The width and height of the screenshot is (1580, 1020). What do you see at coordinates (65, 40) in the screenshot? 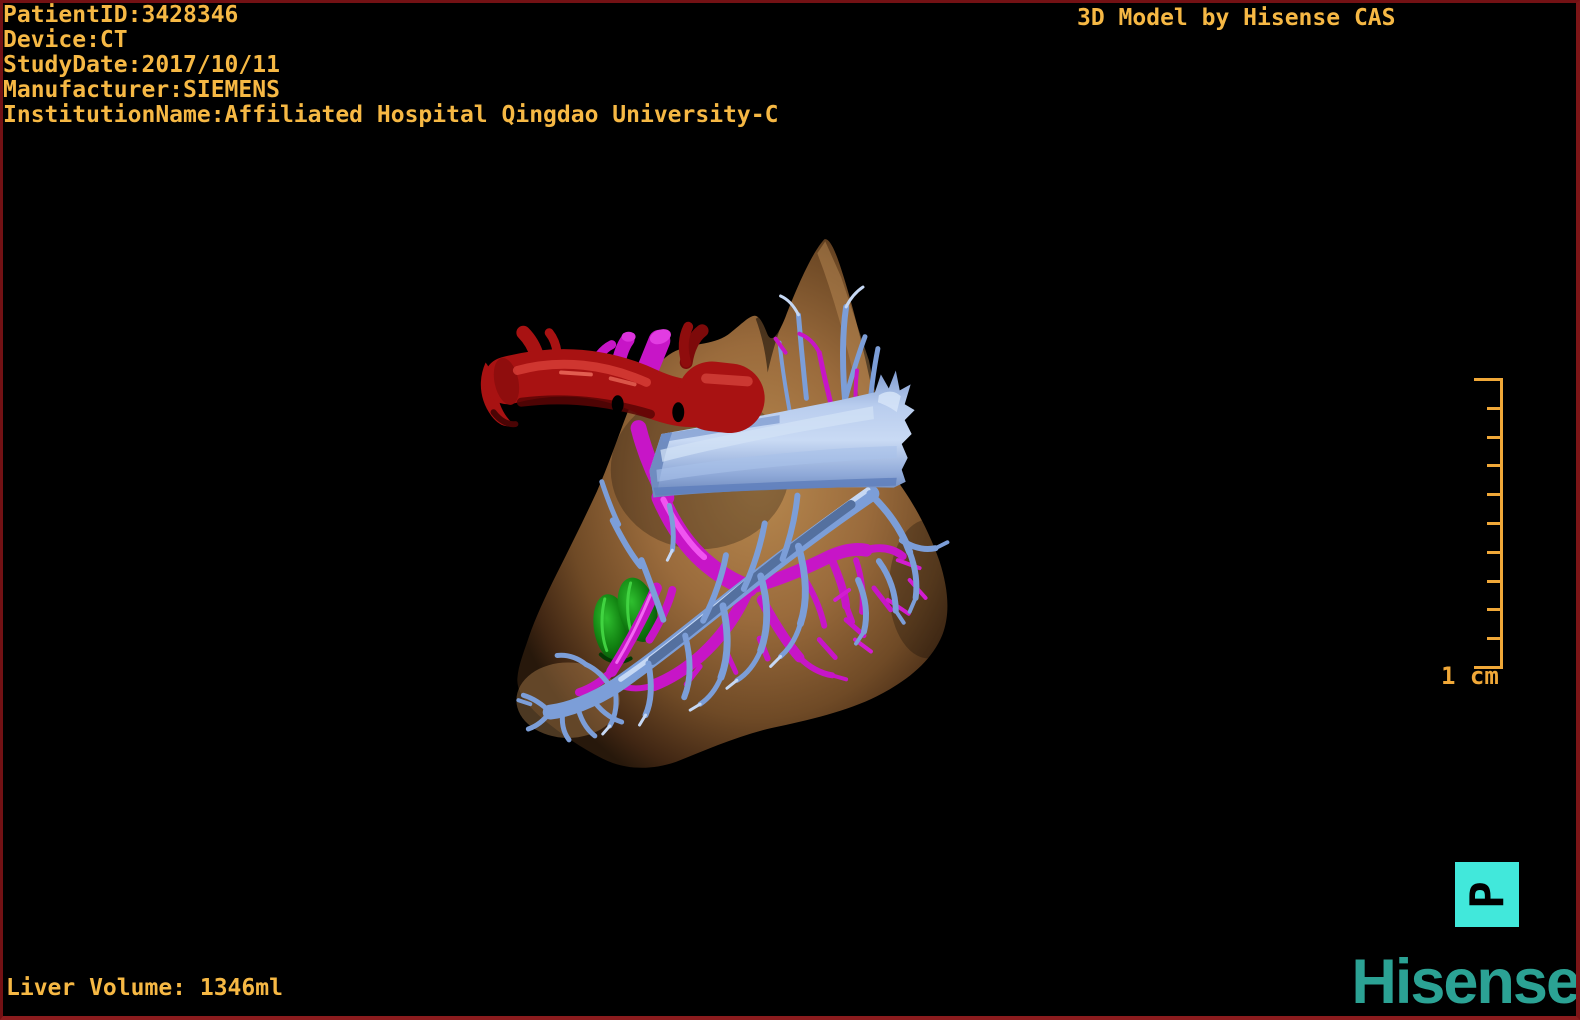
I see `device: Device:CT` at bounding box center [65, 40].